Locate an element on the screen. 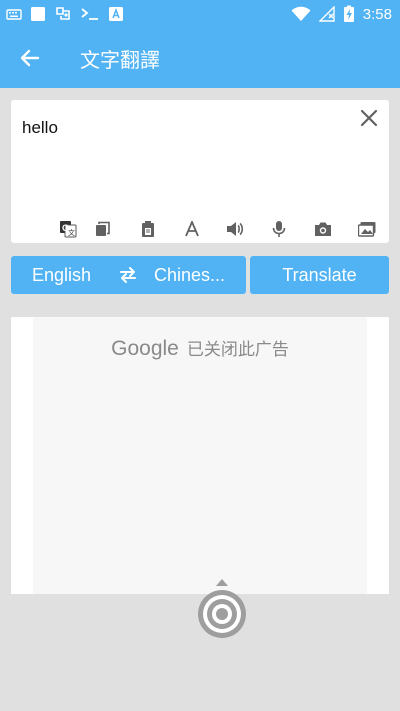 This screenshot has height=711, width=400. page-title: 文字翻譯 is located at coordinates (120, 60).